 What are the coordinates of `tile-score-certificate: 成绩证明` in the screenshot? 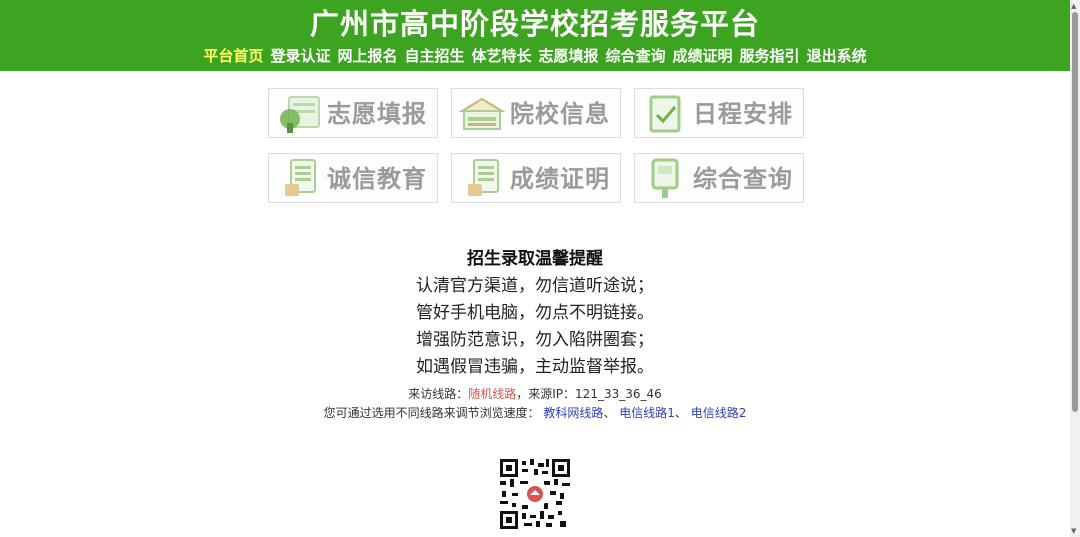 It's located at (536, 178).